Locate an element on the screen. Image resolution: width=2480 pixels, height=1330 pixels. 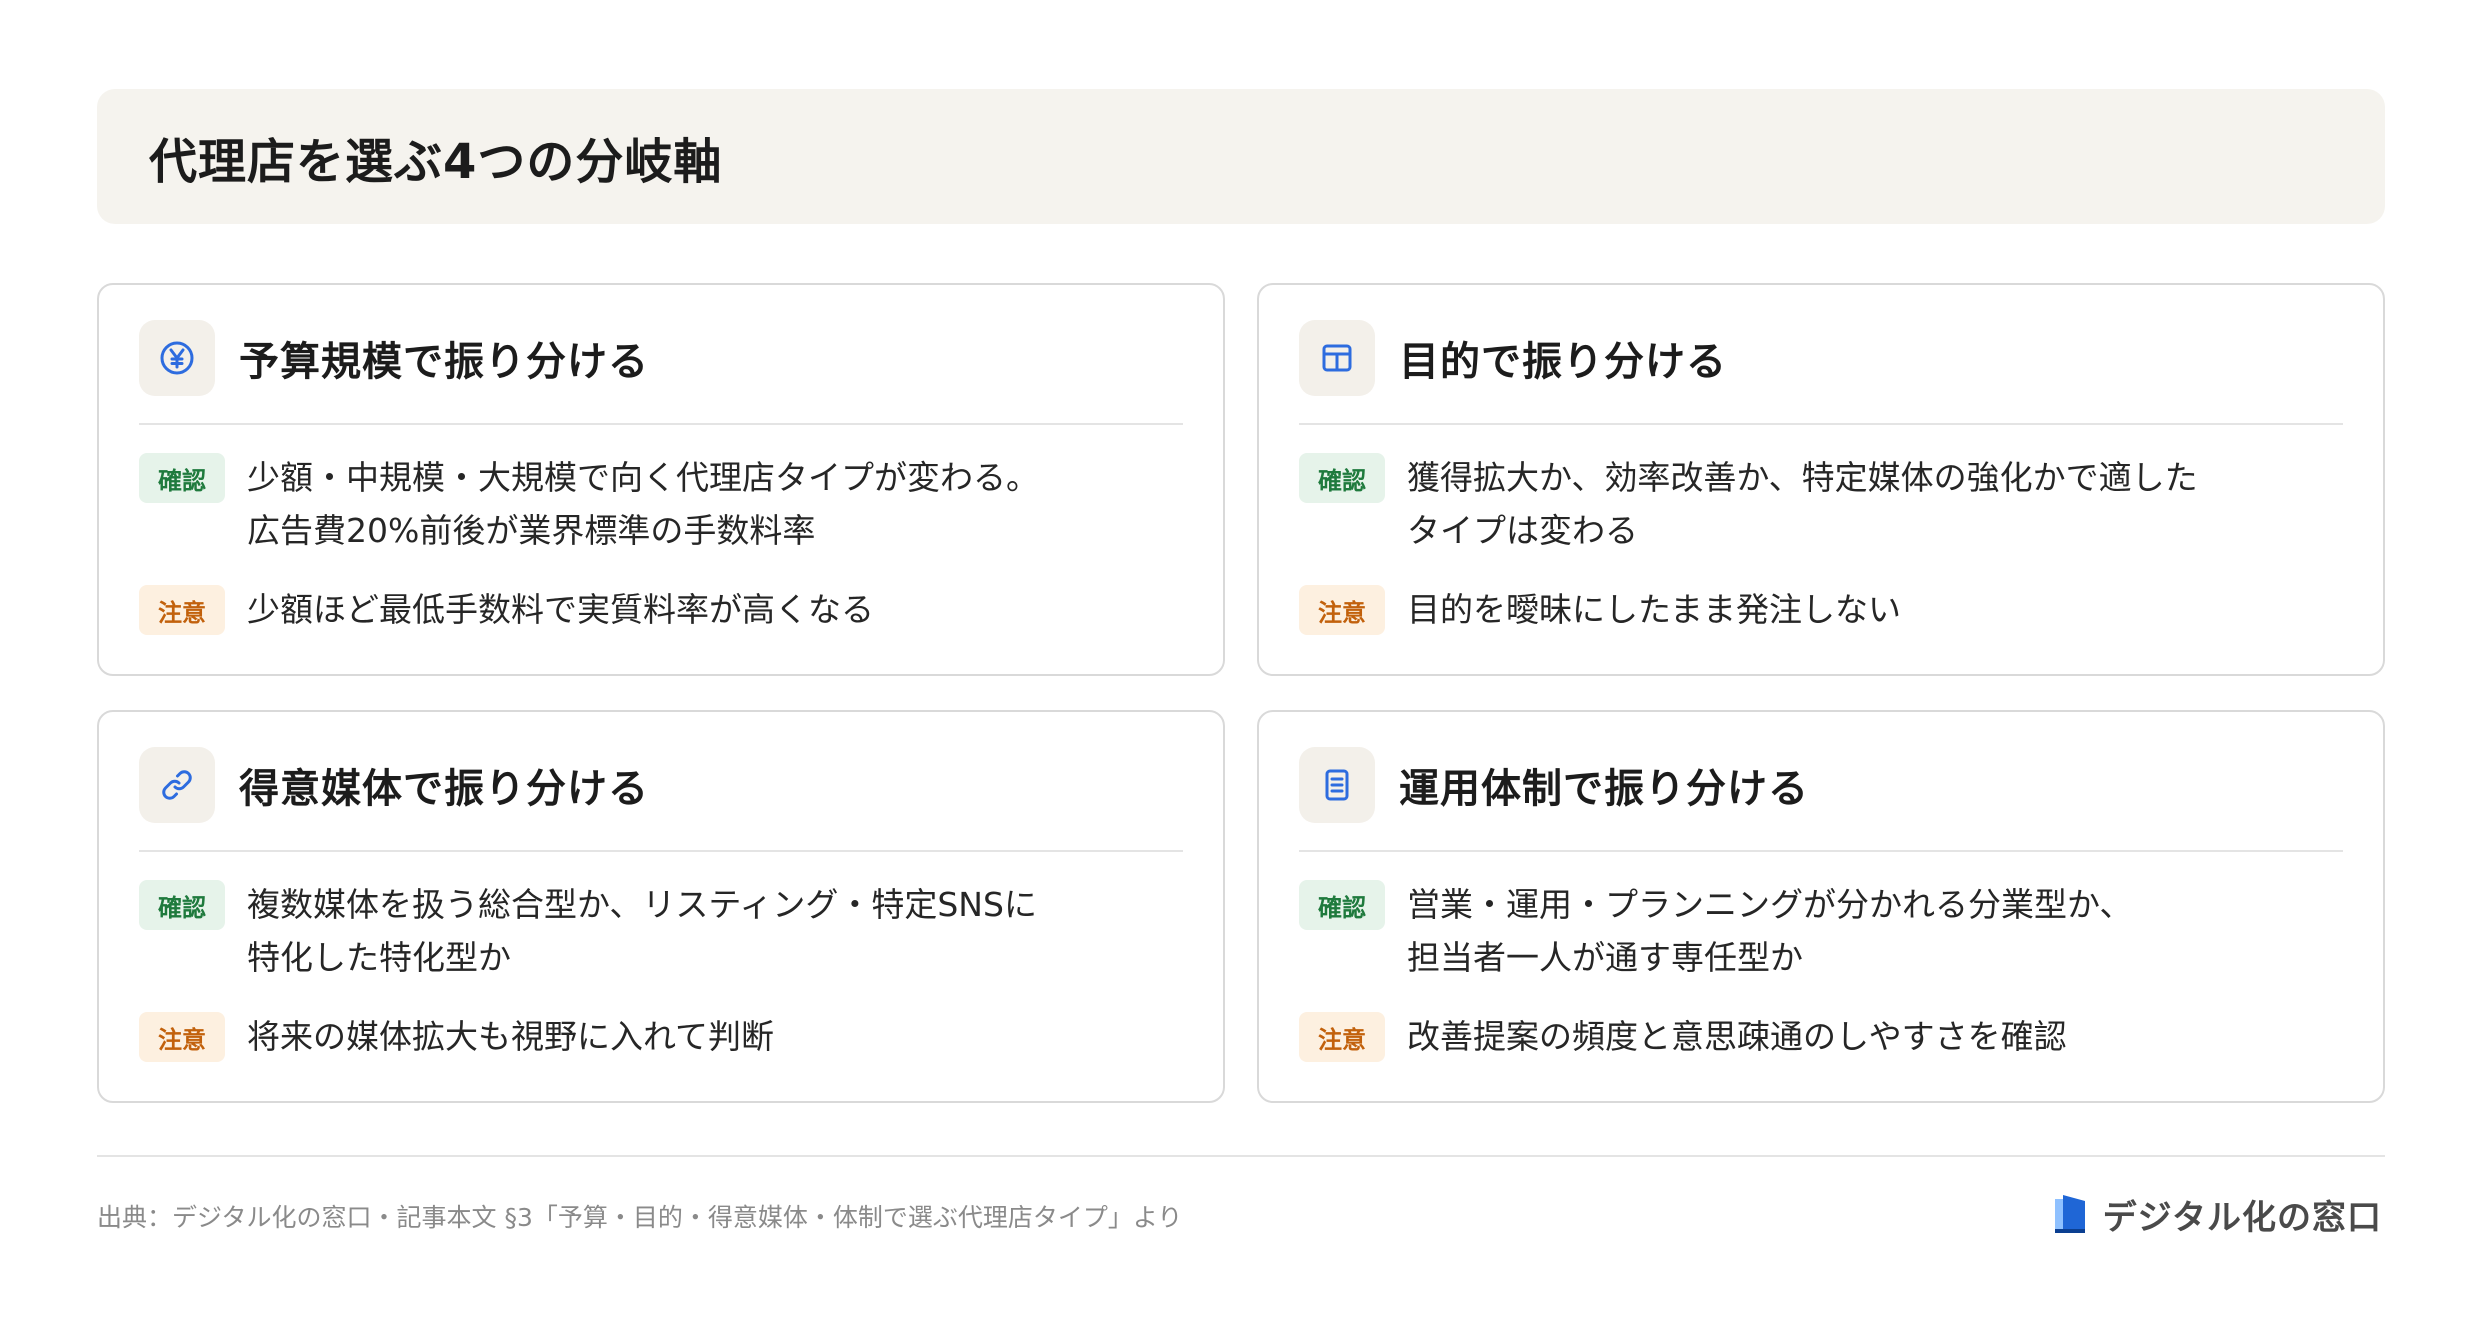
caution-row: 注意 改善提案の頻度と意思疎通のしやすさを確認 is located at coordinates (1821, 1036).